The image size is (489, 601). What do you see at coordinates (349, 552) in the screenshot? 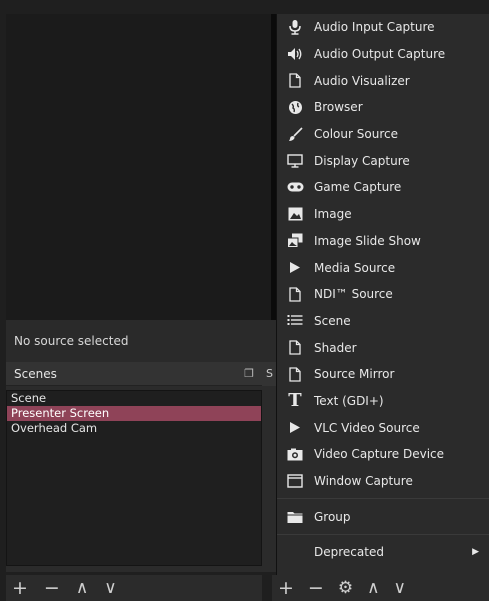
I see `menu-item-label: Deprecated` at bounding box center [349, 552].